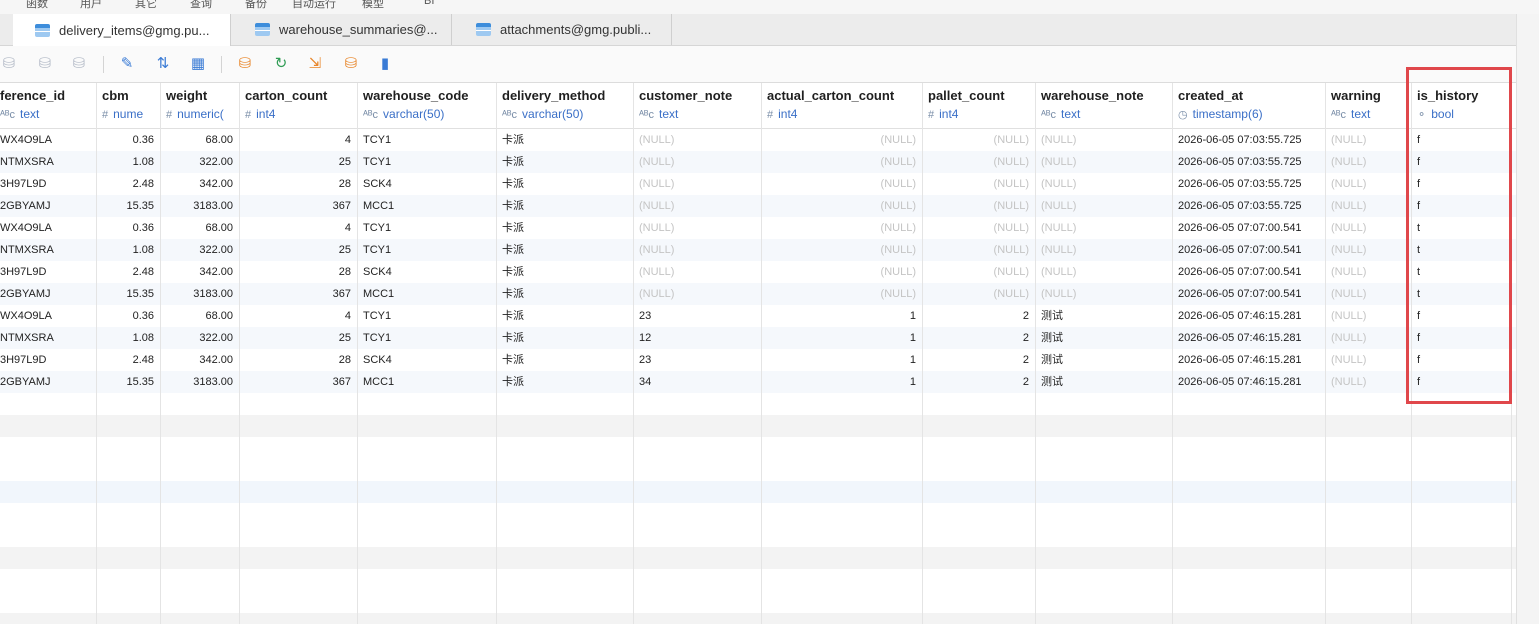  I want to click on column-header-warning: warning ᴬᴮᴄ text, so click(1368, 105).